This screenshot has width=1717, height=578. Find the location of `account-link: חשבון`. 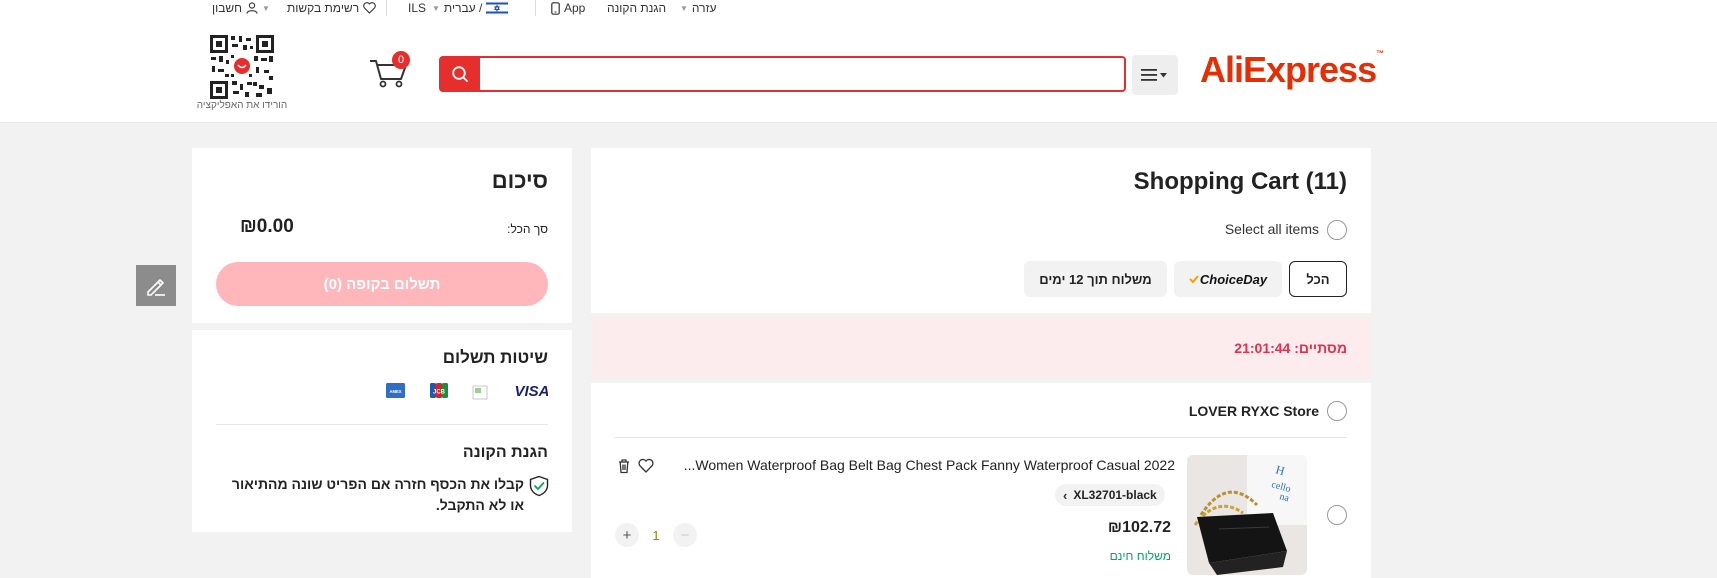

account-link: חשבון is located at coordinates (235, 8).